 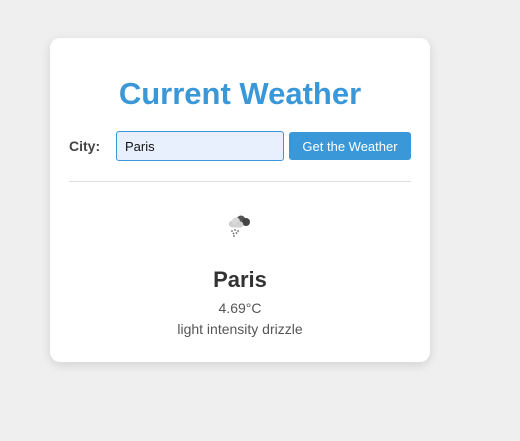 What do you see at coordinates (350, 146) in the screenshot?
I see `get-weather-button: Get the Weather` at bounding box center [350, 146].